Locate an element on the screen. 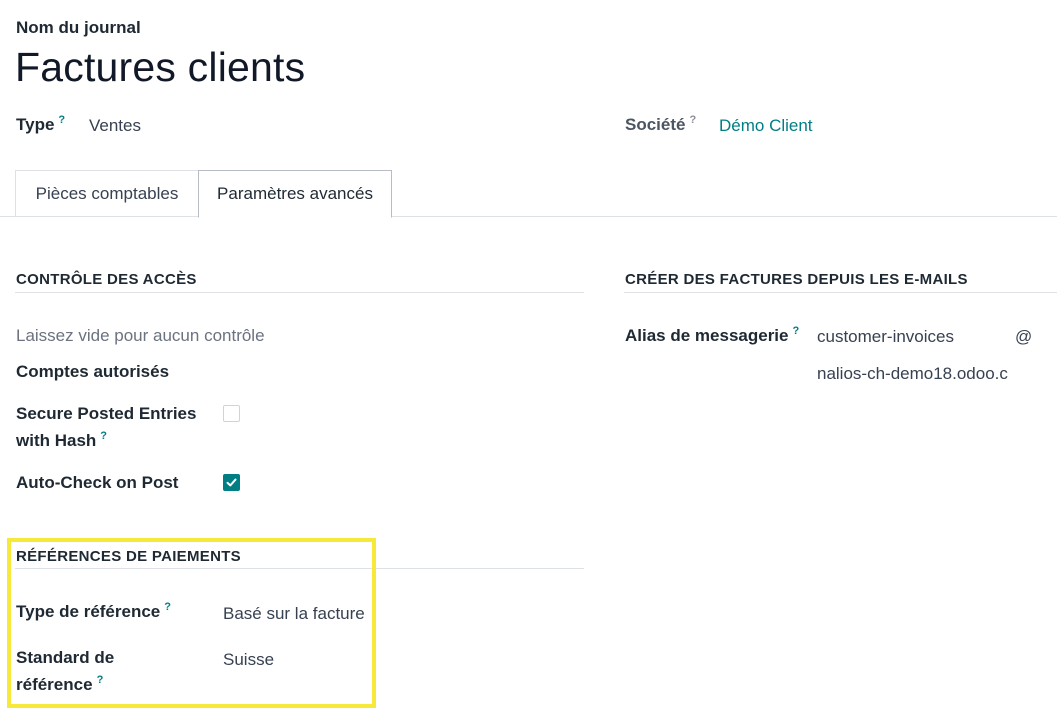 The height and width of the screenshot is (717, 1057). alias-label: Alias de messagerie is located at coordinates (707, 335).